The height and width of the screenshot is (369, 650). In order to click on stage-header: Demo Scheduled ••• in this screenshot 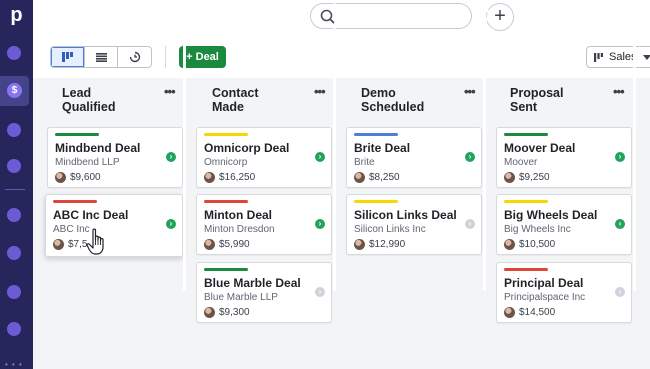, I will do `click(416, 100)`.